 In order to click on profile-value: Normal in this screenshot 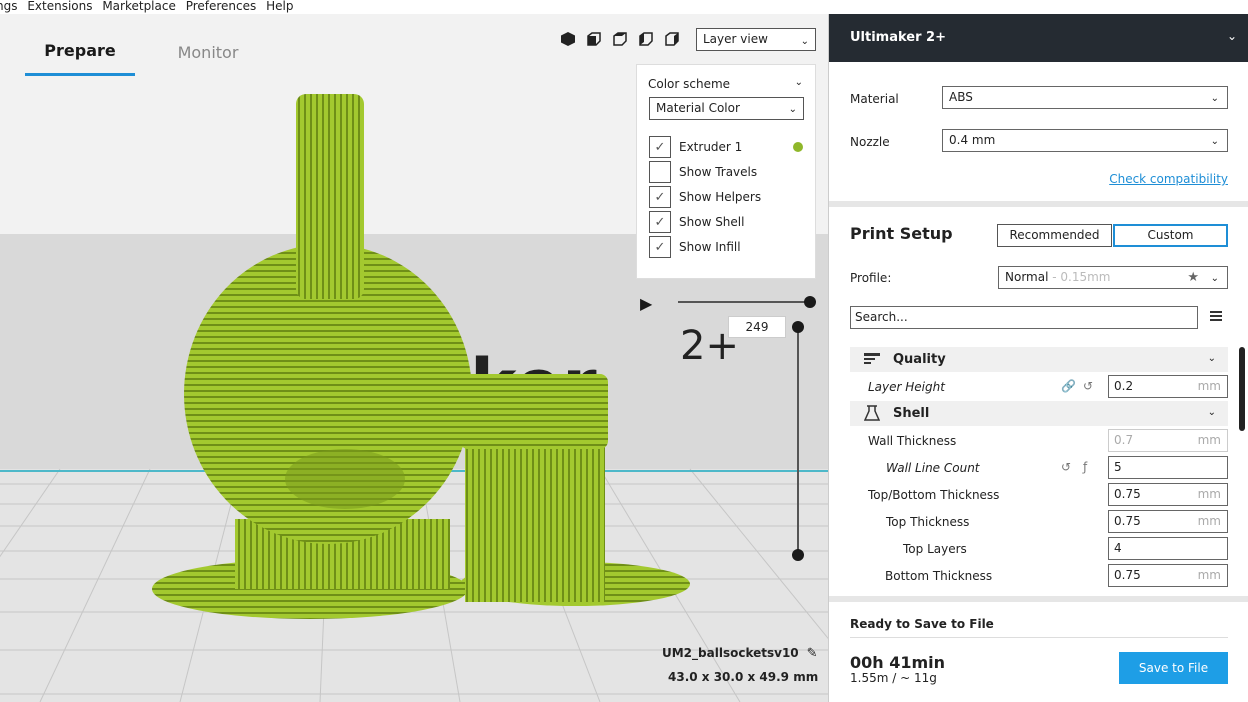, I will do `click(1027, 277)`.